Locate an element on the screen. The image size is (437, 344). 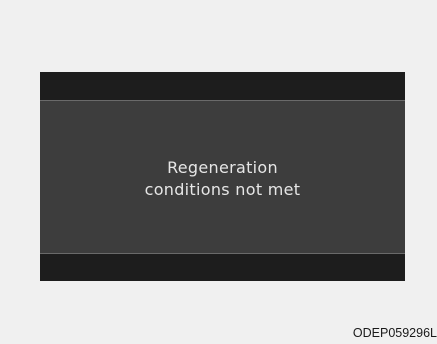
figure-code: ODEP059296L is located at coordinates (394, 333).